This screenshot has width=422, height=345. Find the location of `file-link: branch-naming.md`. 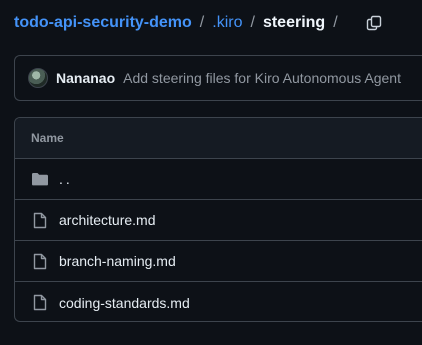

file-link: branch-naming.md is located at coordinates (117, 261).